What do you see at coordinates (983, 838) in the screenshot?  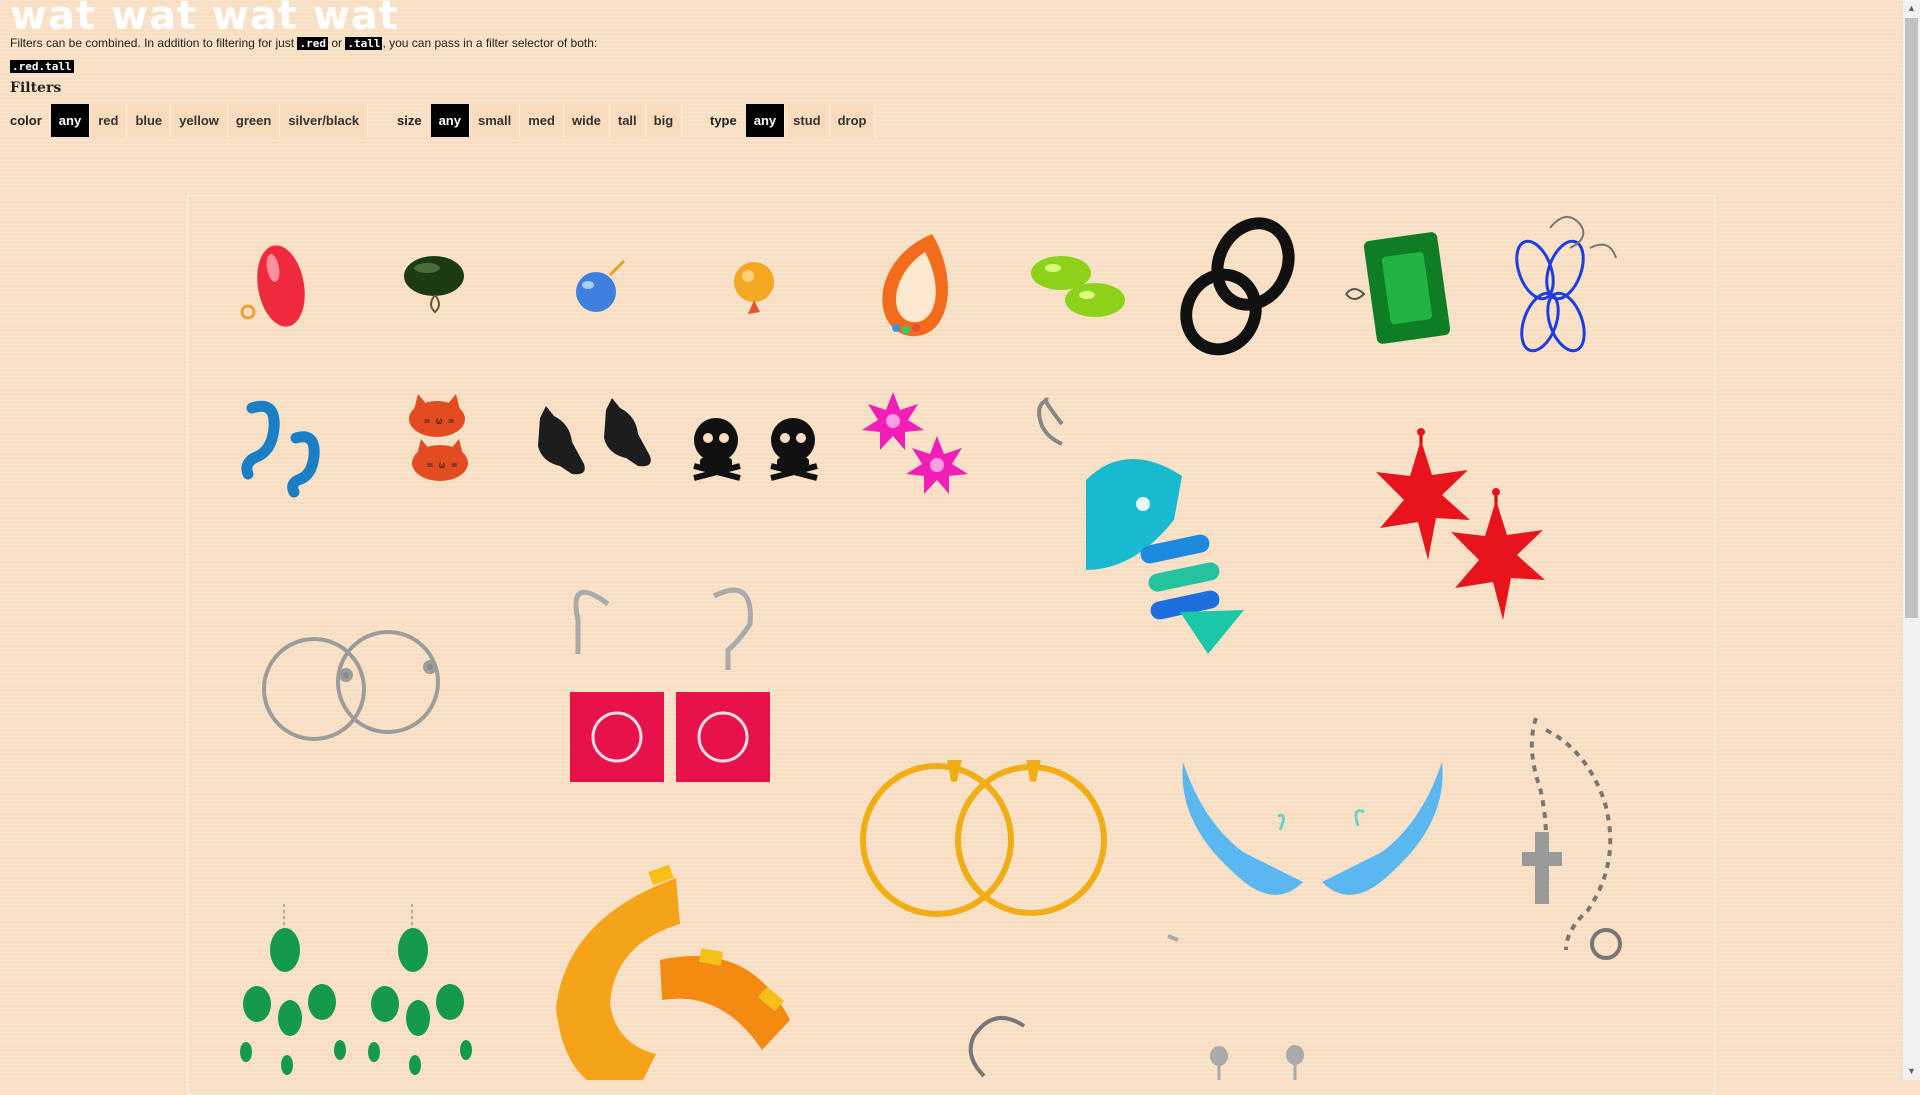 I see `gold-hoop-earrings` at bounding box center [983, 838].